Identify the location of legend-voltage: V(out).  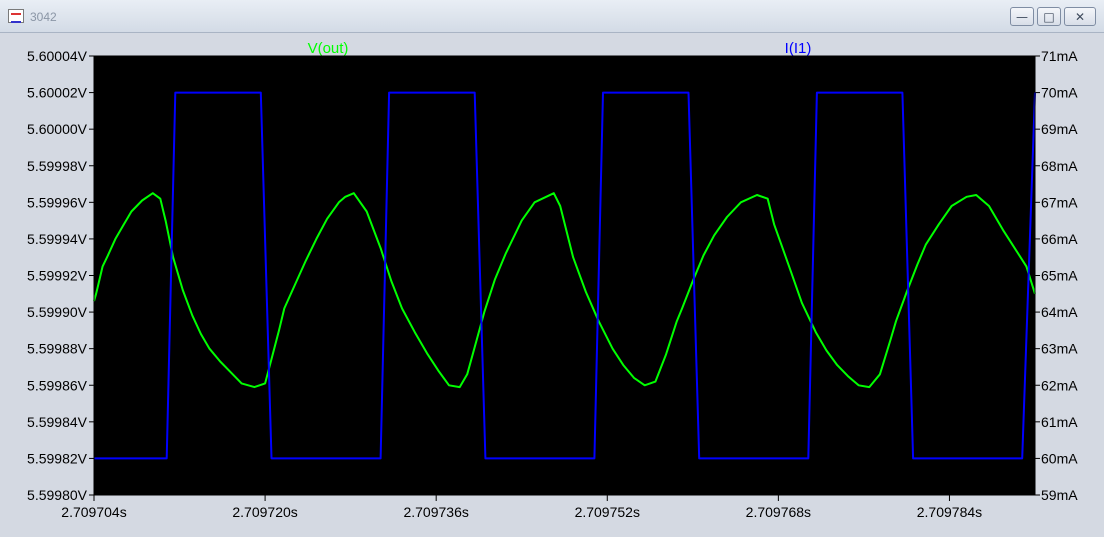
(328, 48).